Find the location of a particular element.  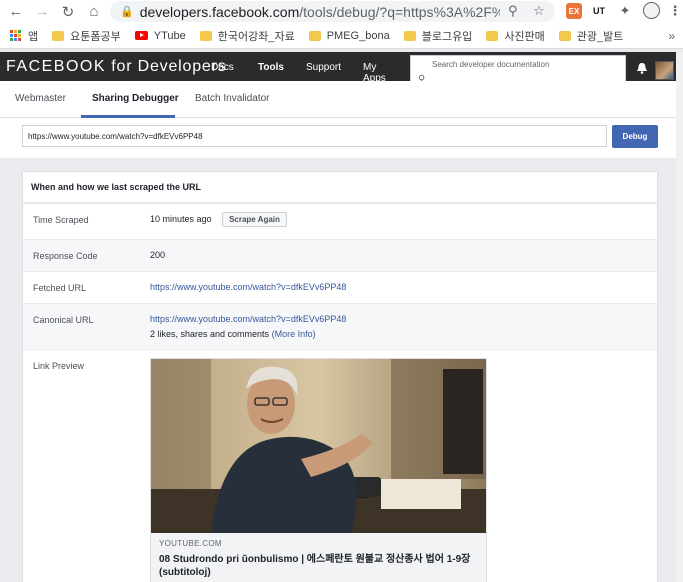

nav-support: Support is located at coordinates (323, 67).